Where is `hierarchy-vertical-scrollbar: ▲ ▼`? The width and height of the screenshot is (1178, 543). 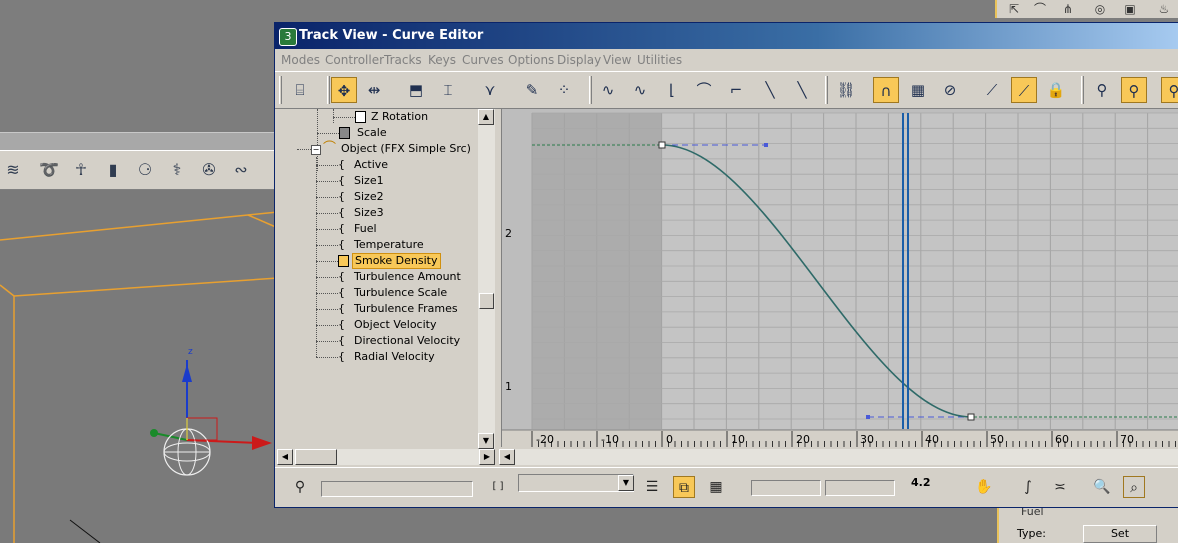
hierarchy-vertical-scrollbar: ▲ ▼ is located at coordinates (486, 279).